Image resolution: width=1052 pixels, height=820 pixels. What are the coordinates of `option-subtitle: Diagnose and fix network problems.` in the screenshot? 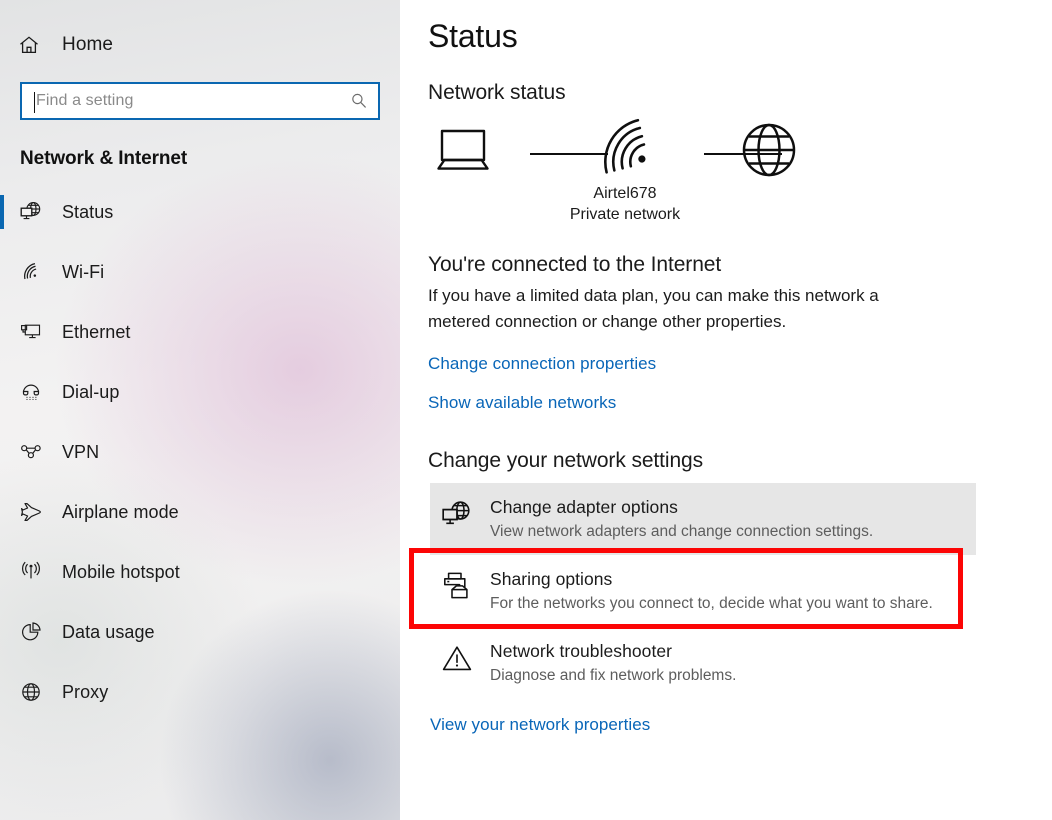 It's located at (613, 675).